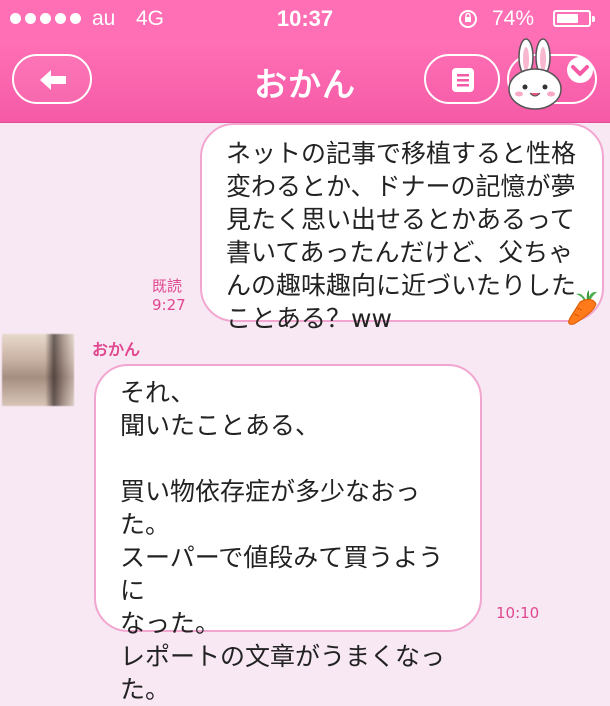 The image size is (610, 706). I want to click on list-menu-icon, so click(463, 80).